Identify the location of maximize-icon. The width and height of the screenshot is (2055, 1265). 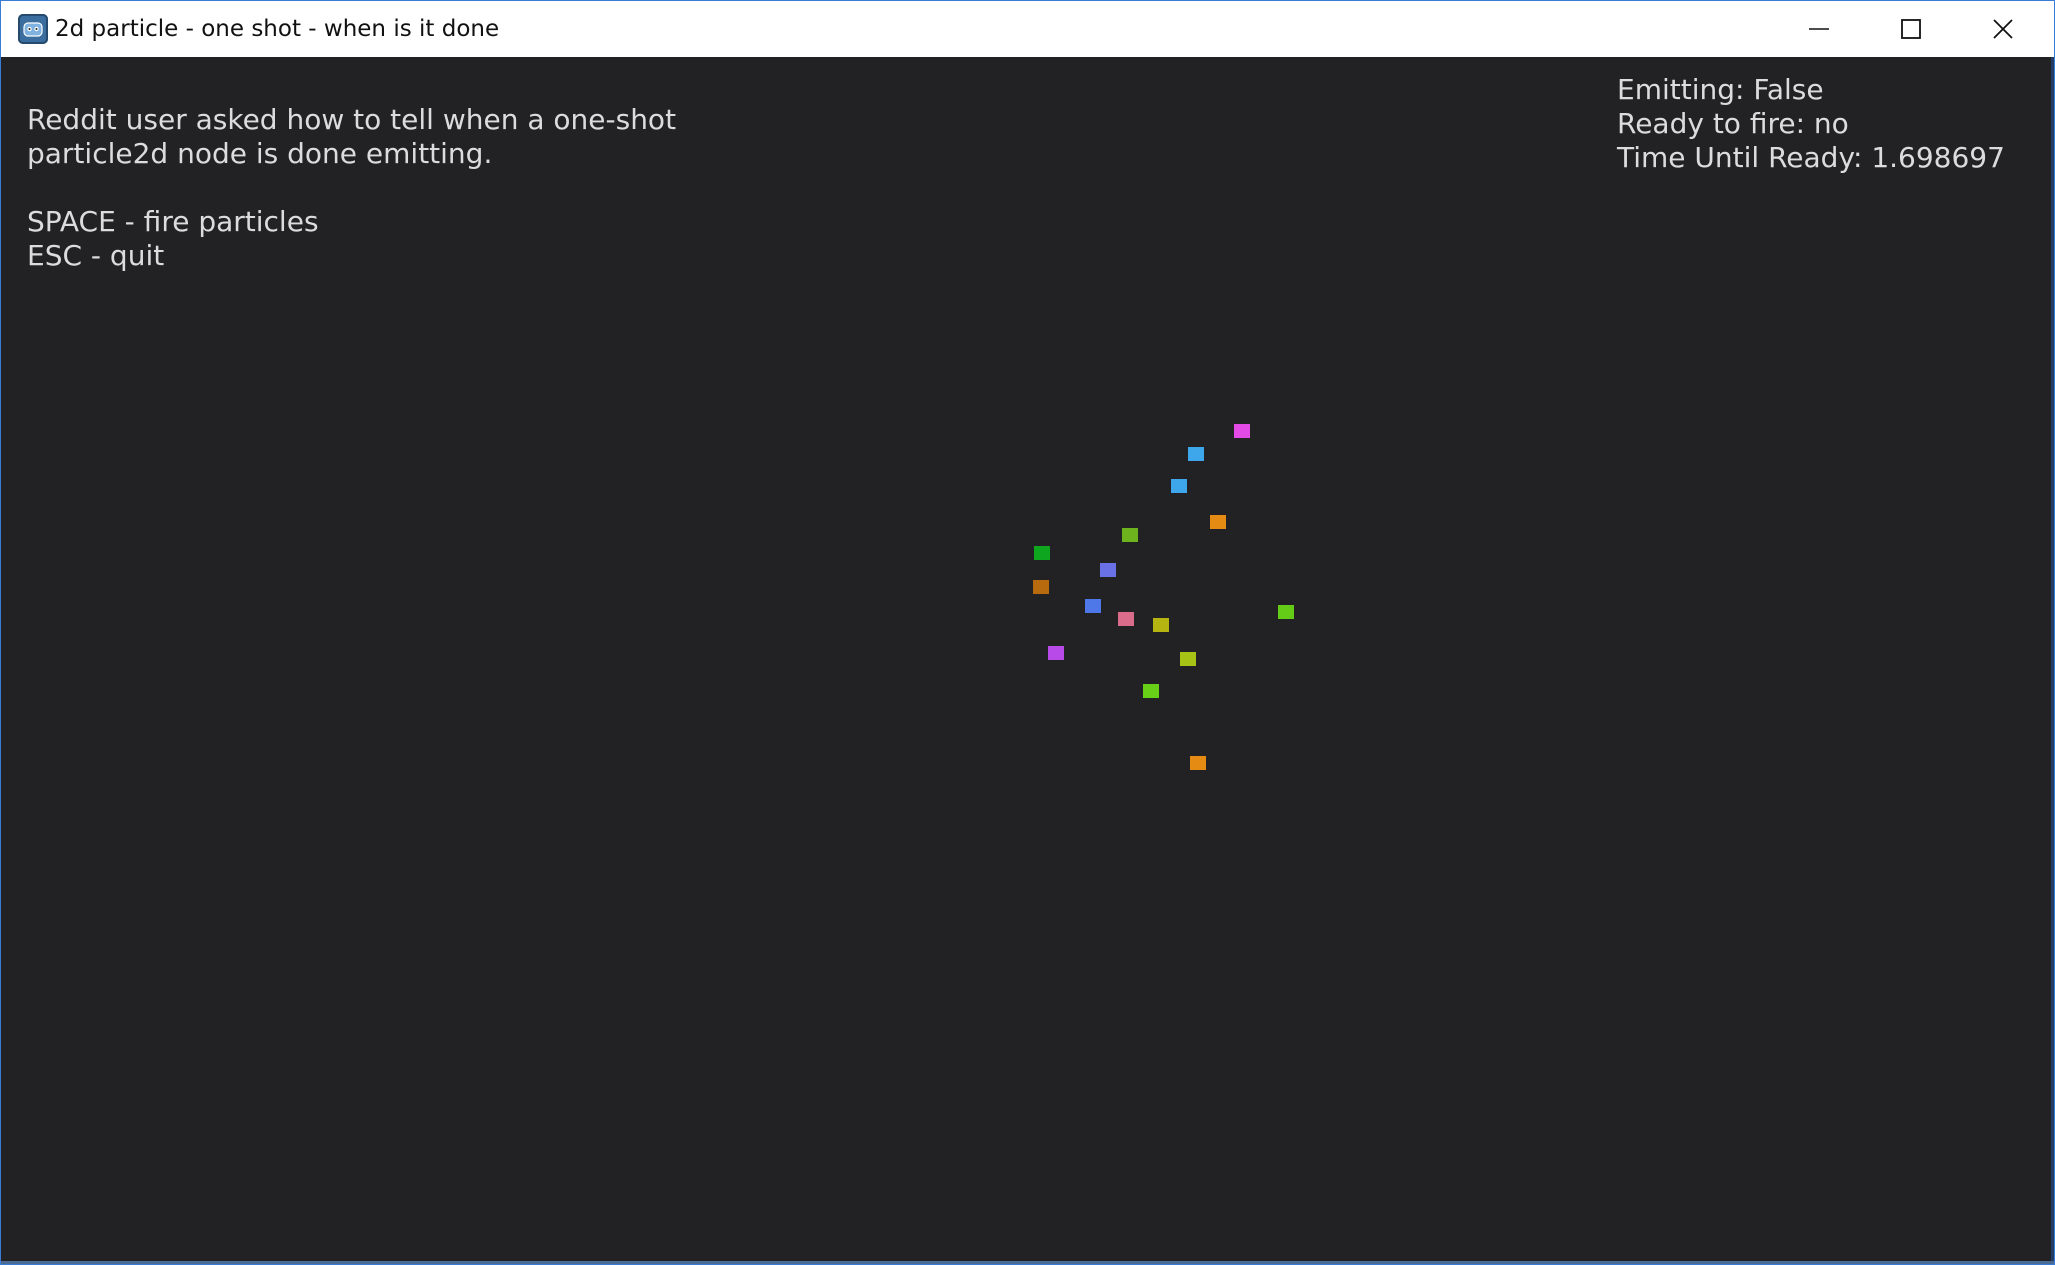
(1911, 29).